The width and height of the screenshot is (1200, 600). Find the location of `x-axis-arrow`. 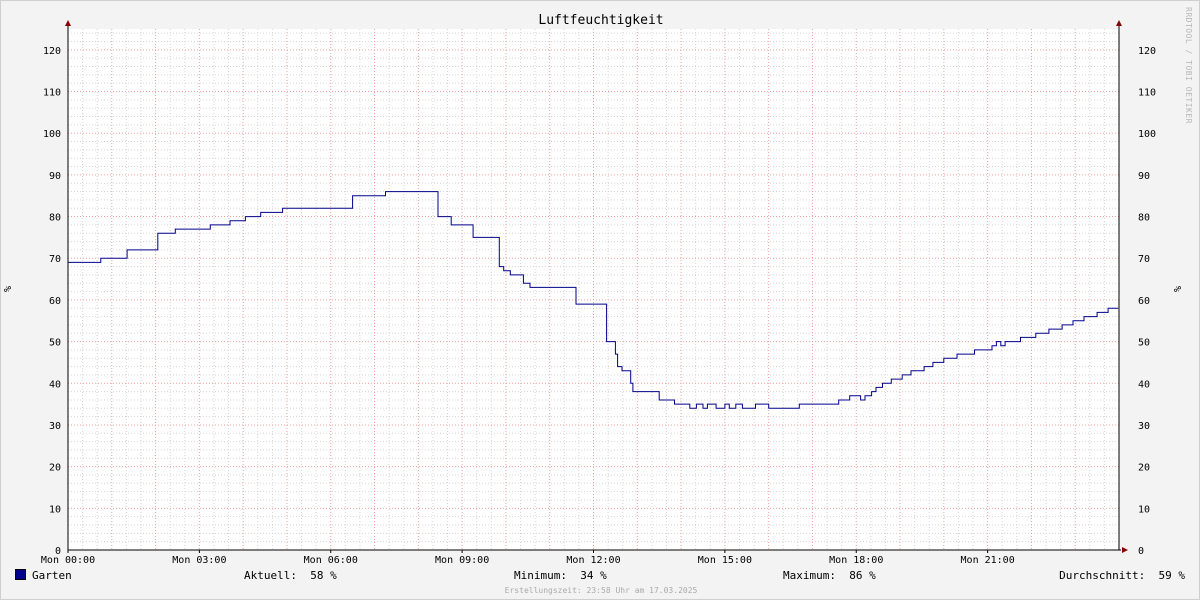

x-axis-arrow is located at coordinates (1125, 550).